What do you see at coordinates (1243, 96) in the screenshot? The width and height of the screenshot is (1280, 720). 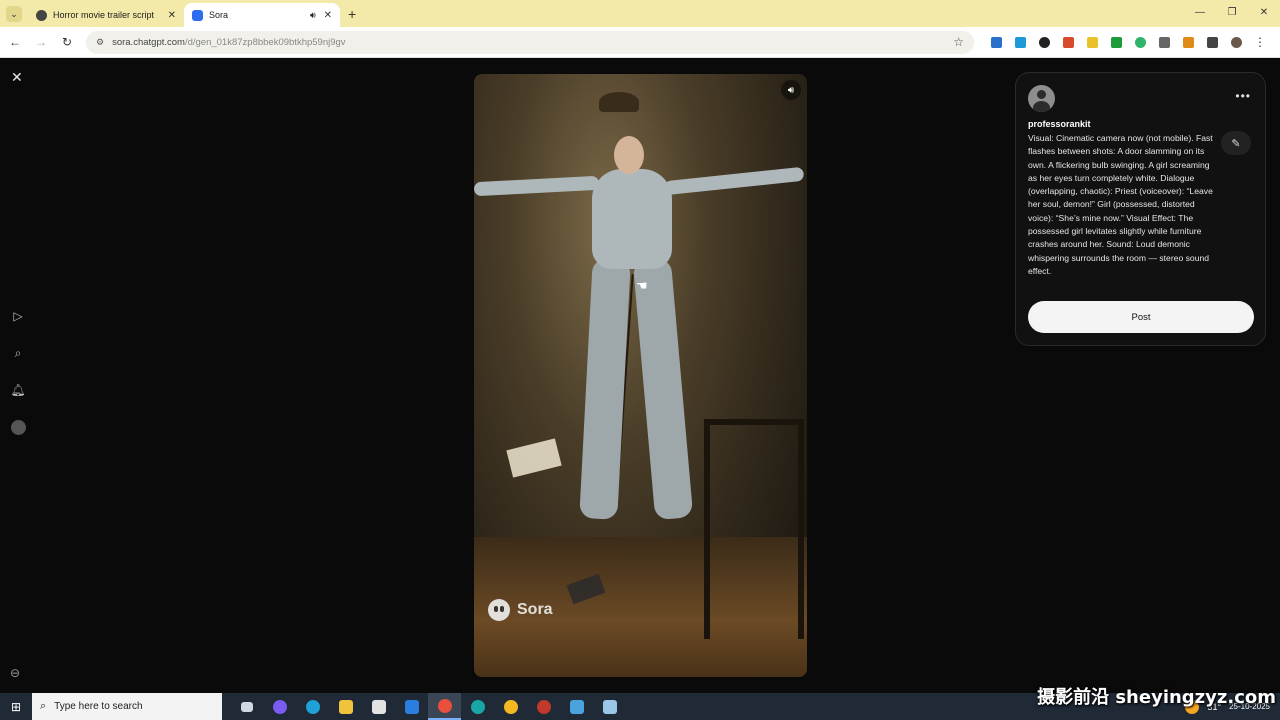 I see `more-options-icon: •••` at bounding box center [1243, 96].